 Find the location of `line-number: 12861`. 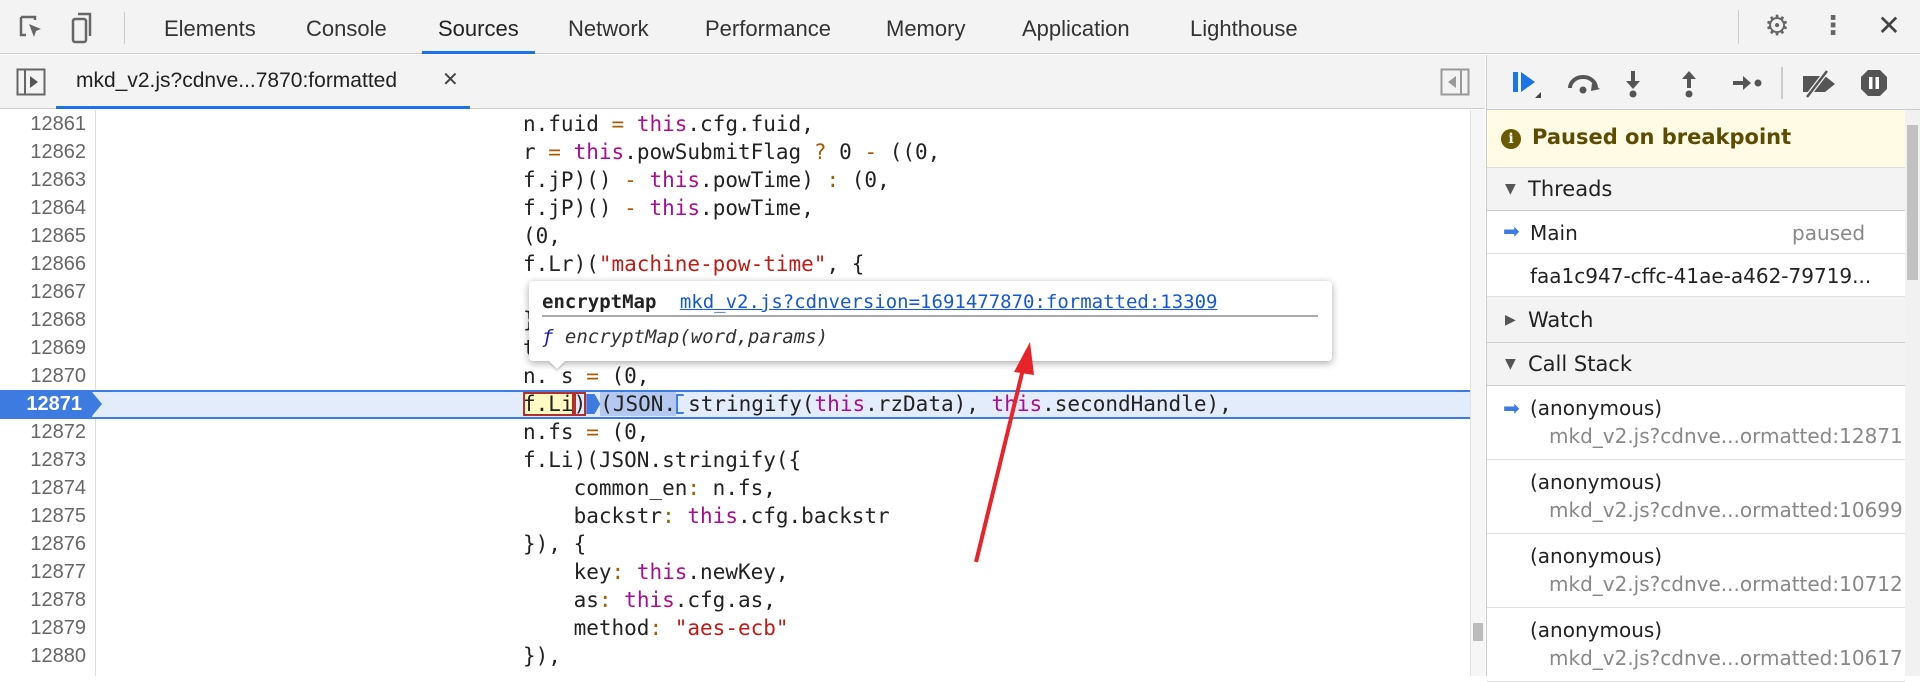

line-number: 12861 is located at coordinates (46, 124).